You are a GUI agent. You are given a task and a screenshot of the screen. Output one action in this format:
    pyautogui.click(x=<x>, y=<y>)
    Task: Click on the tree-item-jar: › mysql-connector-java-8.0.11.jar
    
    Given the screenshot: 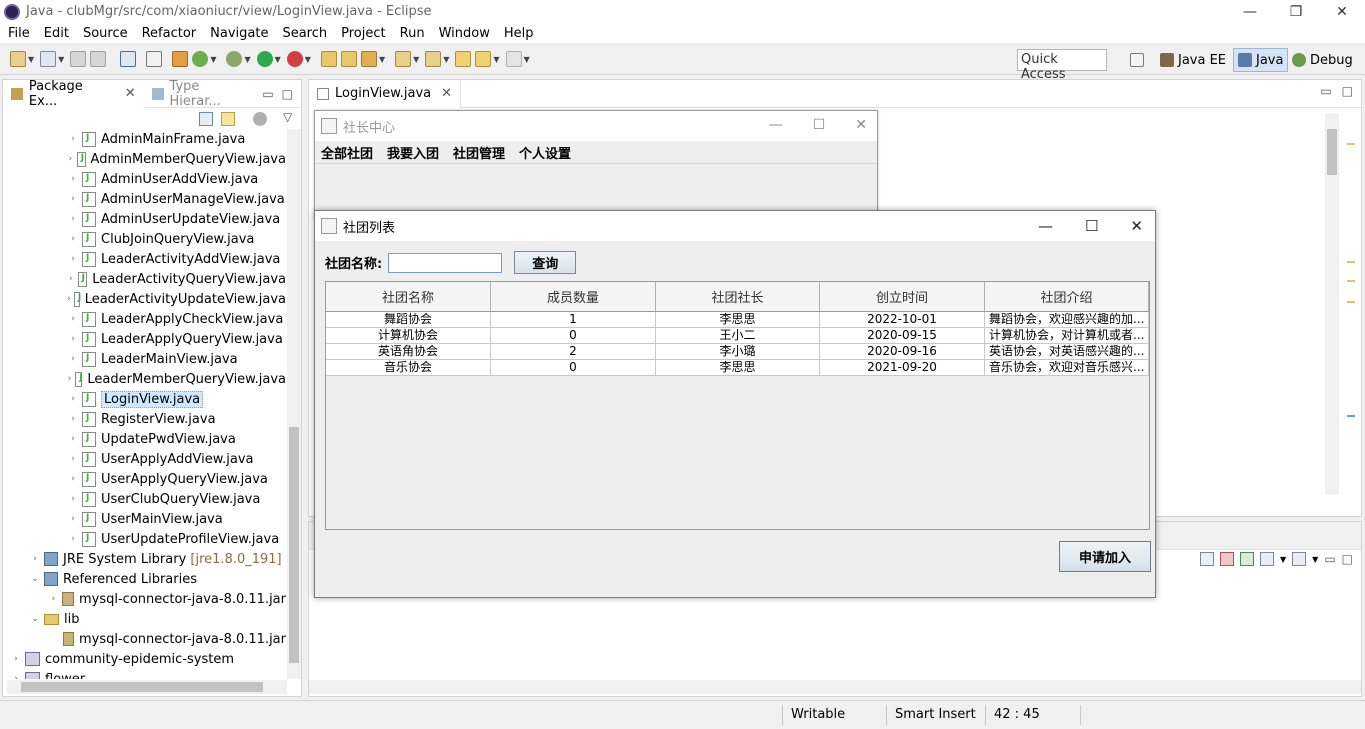 What is the action you would take?
    pyautogui.click(x=144, y=599)
    